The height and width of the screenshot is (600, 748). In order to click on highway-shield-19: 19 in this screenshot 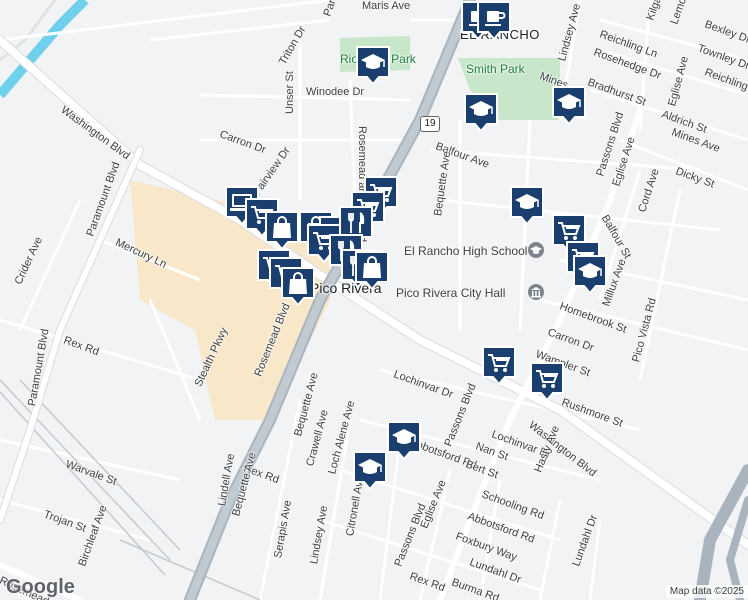, I will do `click(430, 124)`.